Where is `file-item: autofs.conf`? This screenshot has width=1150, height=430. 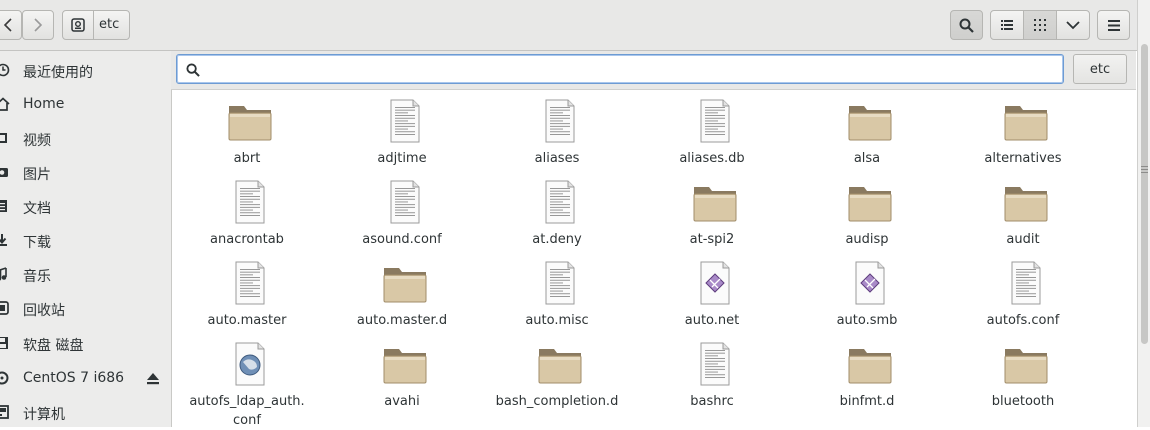 file-item: autofs.conf is located at coordinates (1023, 292).